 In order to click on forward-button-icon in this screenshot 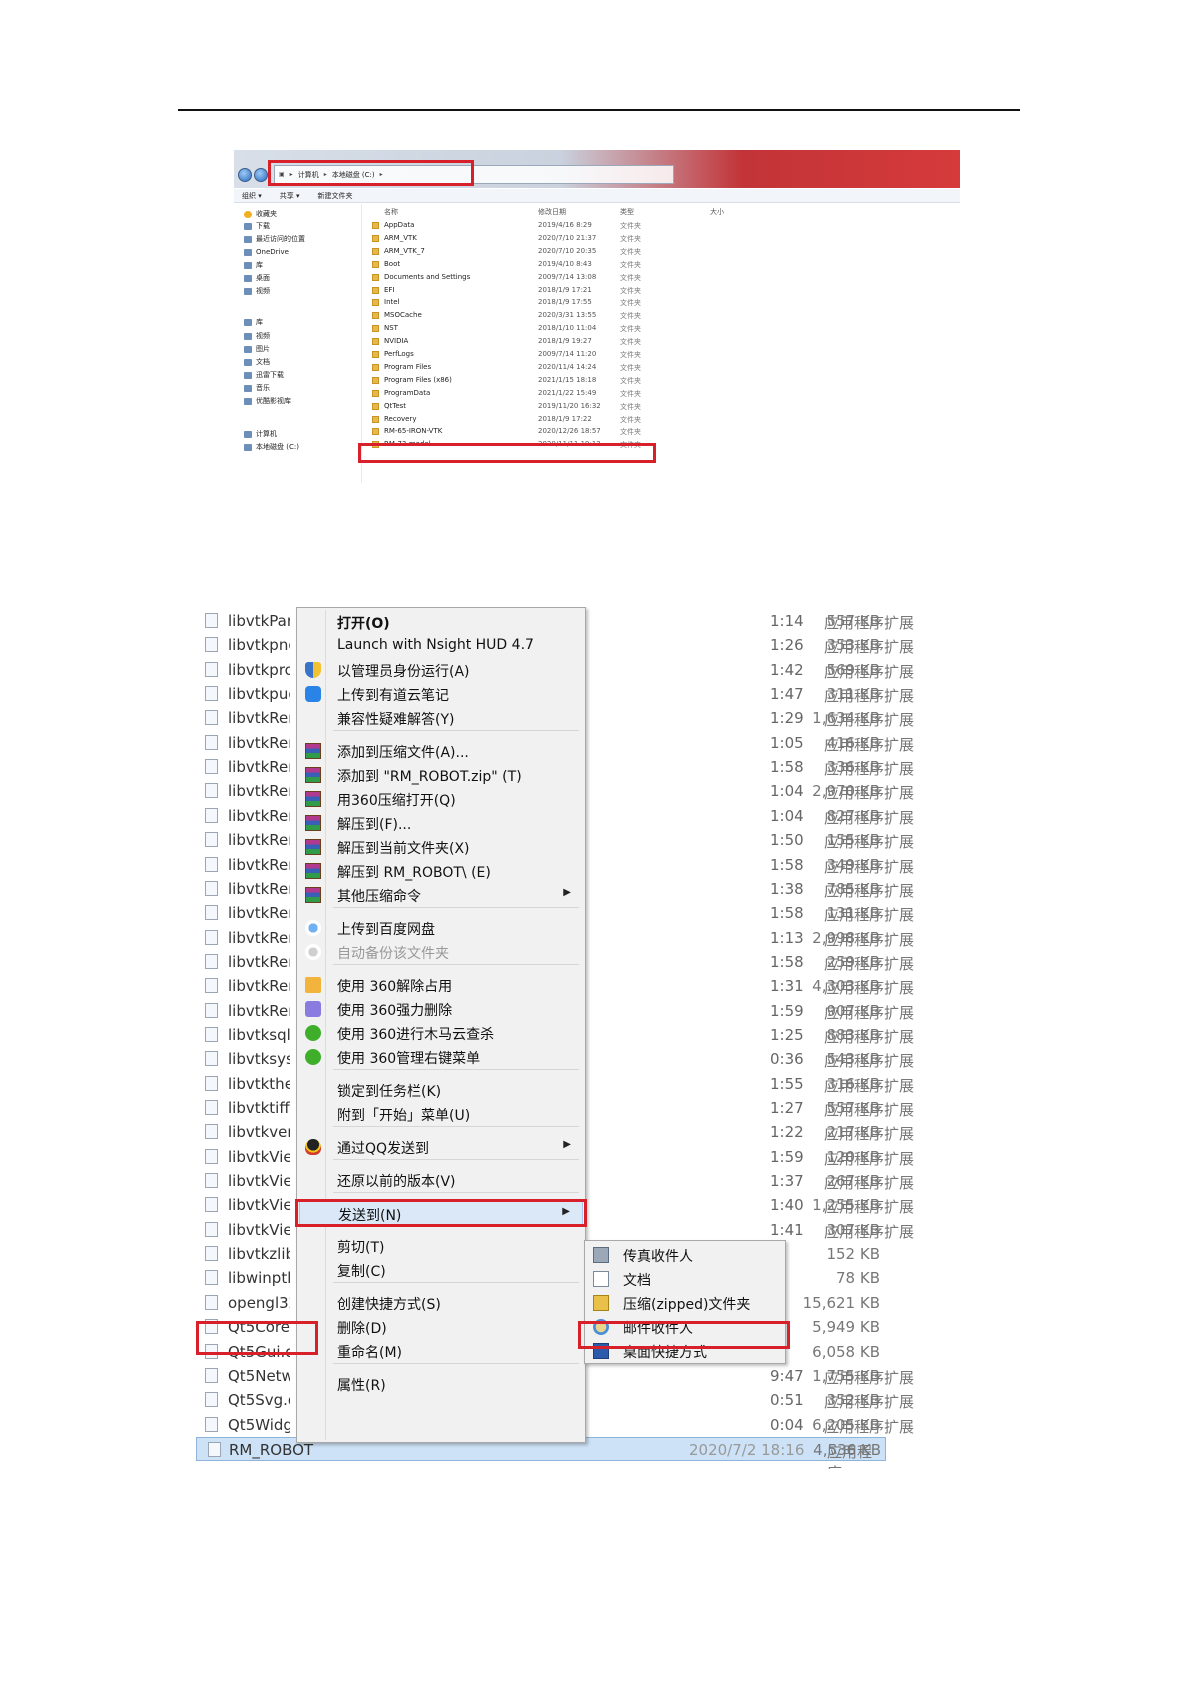, I will do `click(261, 175)`.